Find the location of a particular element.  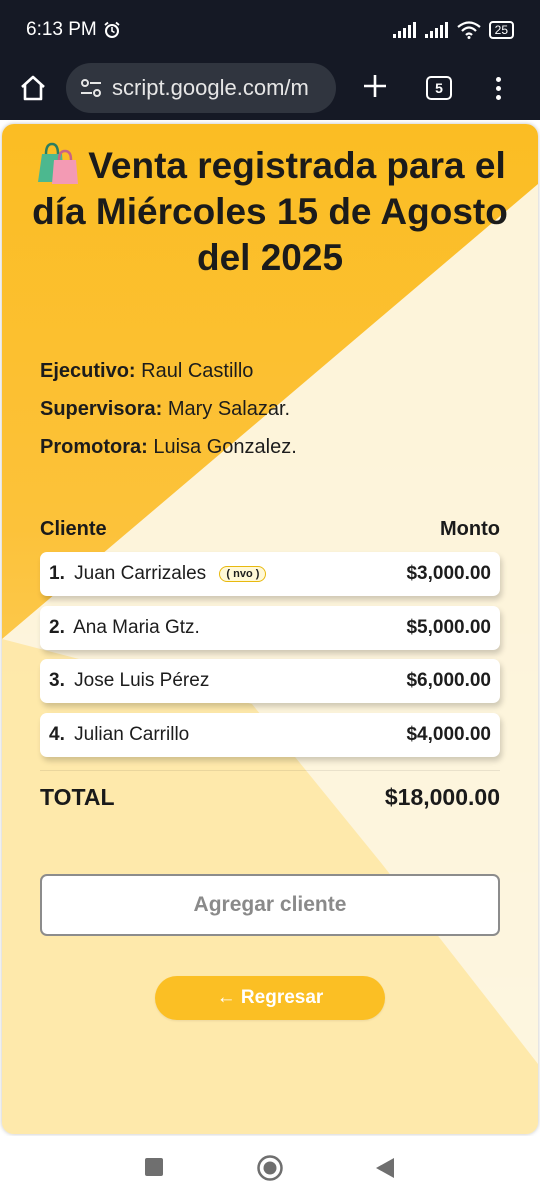

client-name: Julian Carrillo is located at coordinates (132, 734).